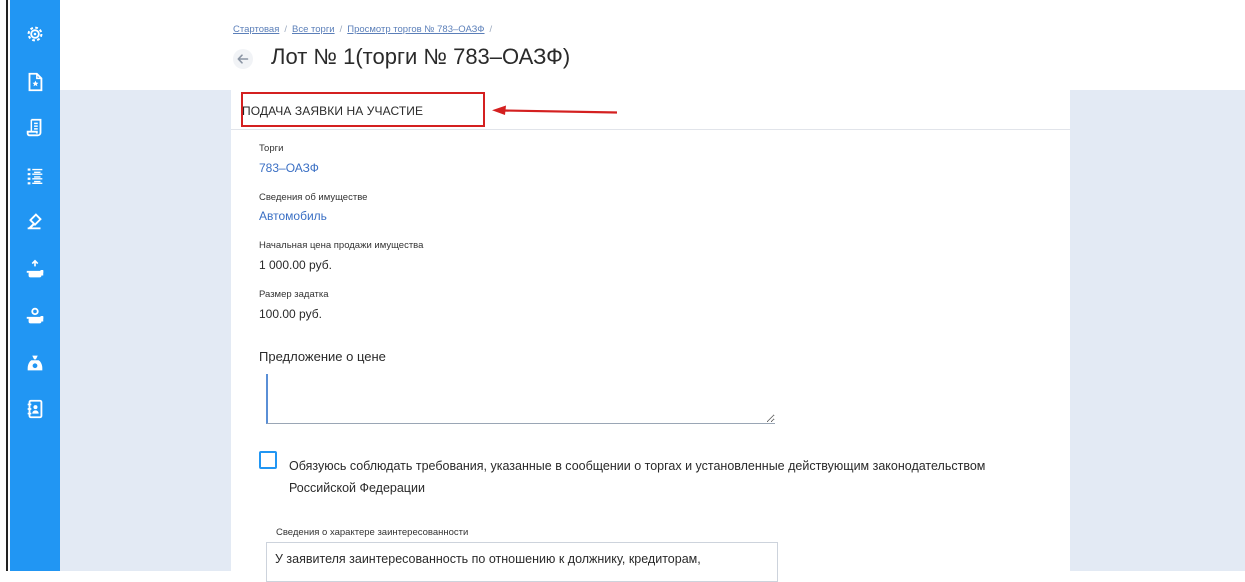 Image resolution: width=1245 pixels, height=582 pixels. Describe the element at coordinates (35, 82) in the screenshot. I see `document-star-icon` at that location.